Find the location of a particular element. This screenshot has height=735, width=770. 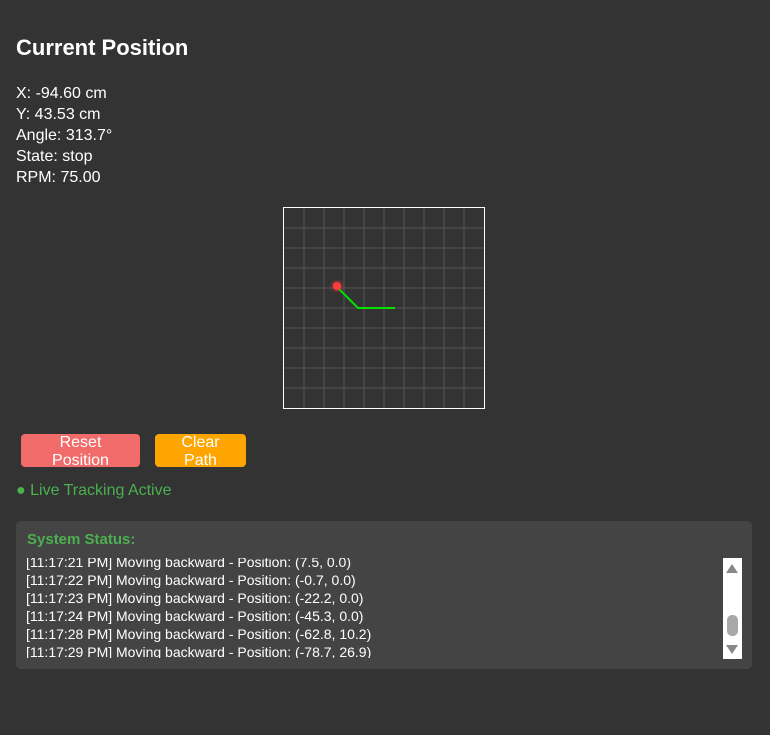

angle-readout: Angle: 313.7° is located at coordinates (64, 135).